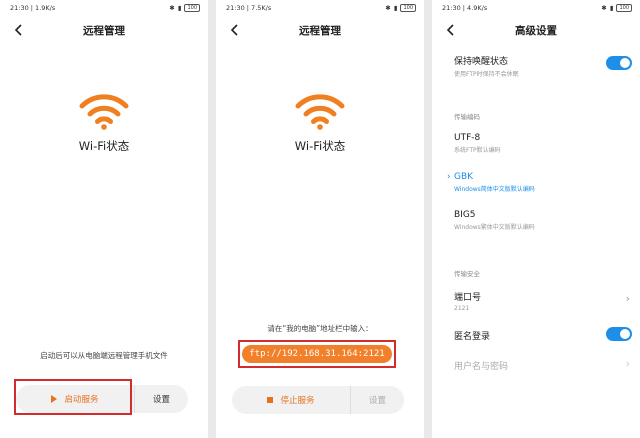  Describe the element at coordinates (494, 189) in the screenshot. I see `encoding-subtitle: Windows简体中文版默认编码` at that location.